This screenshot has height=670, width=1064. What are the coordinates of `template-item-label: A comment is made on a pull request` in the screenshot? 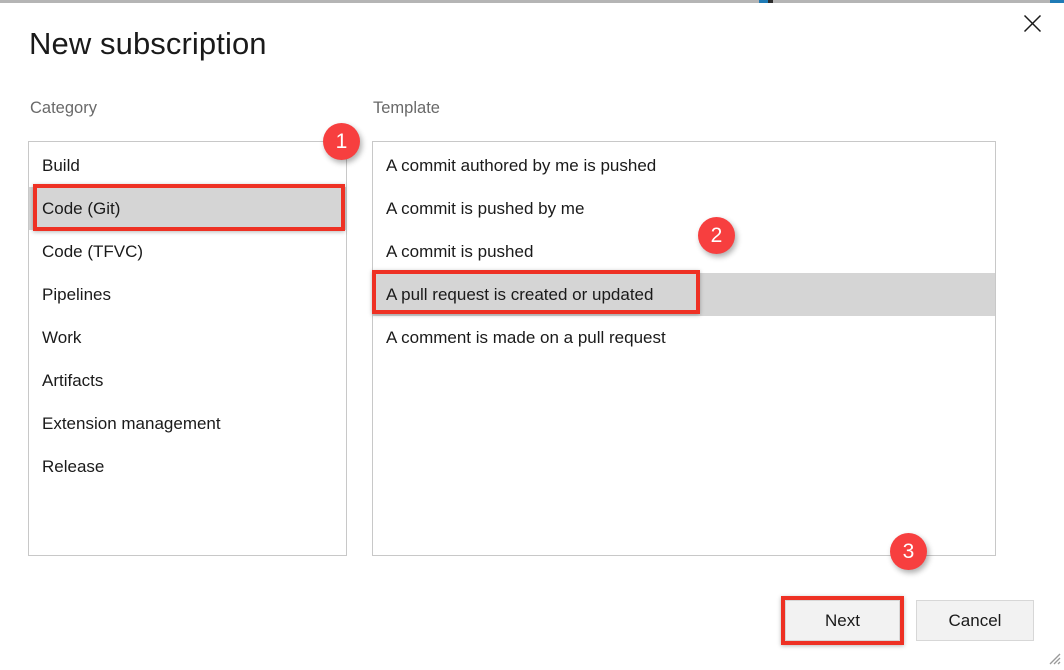 It's located at (526, 337).